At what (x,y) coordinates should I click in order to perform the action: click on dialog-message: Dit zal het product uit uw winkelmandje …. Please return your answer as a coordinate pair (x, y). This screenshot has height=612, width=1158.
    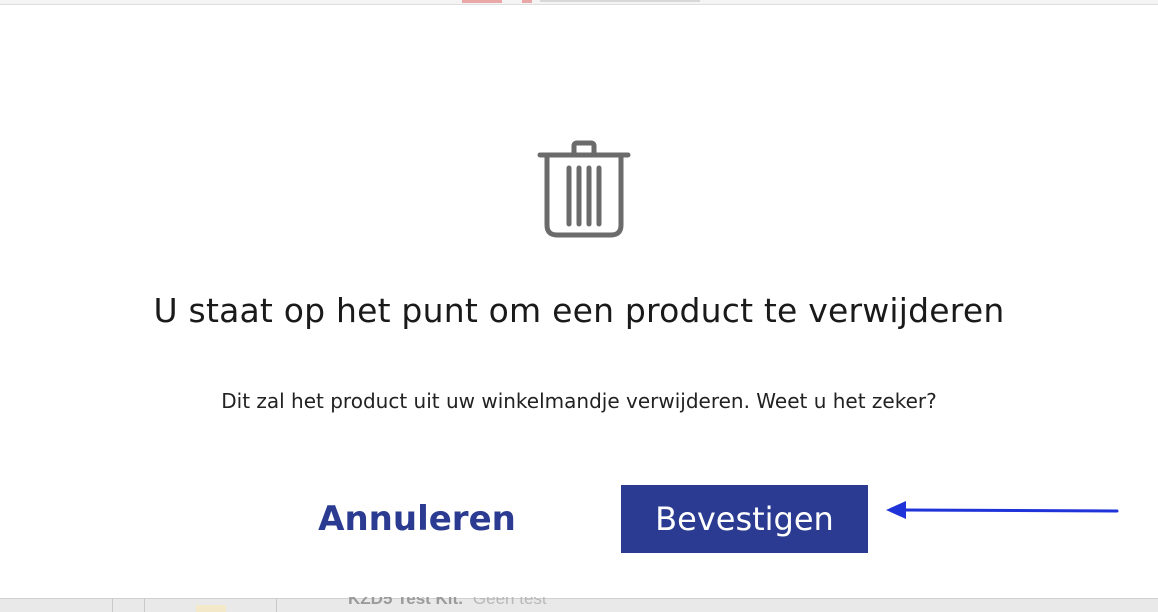
    Looking at the image, I should click on (579, 401).